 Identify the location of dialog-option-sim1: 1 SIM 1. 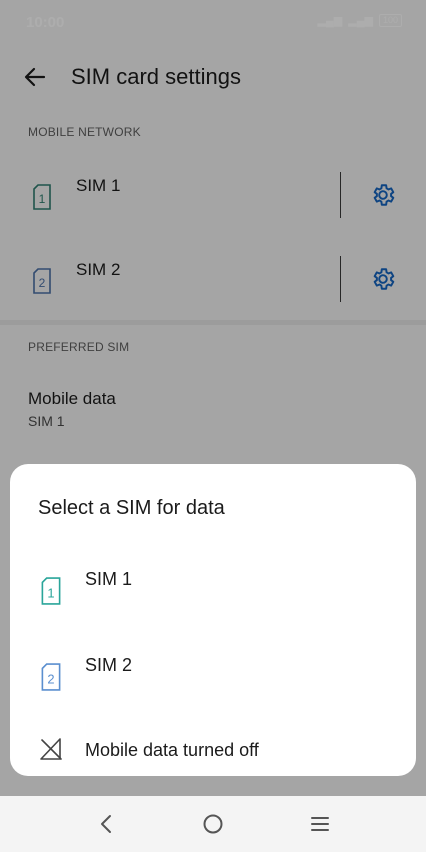
(213, 595).